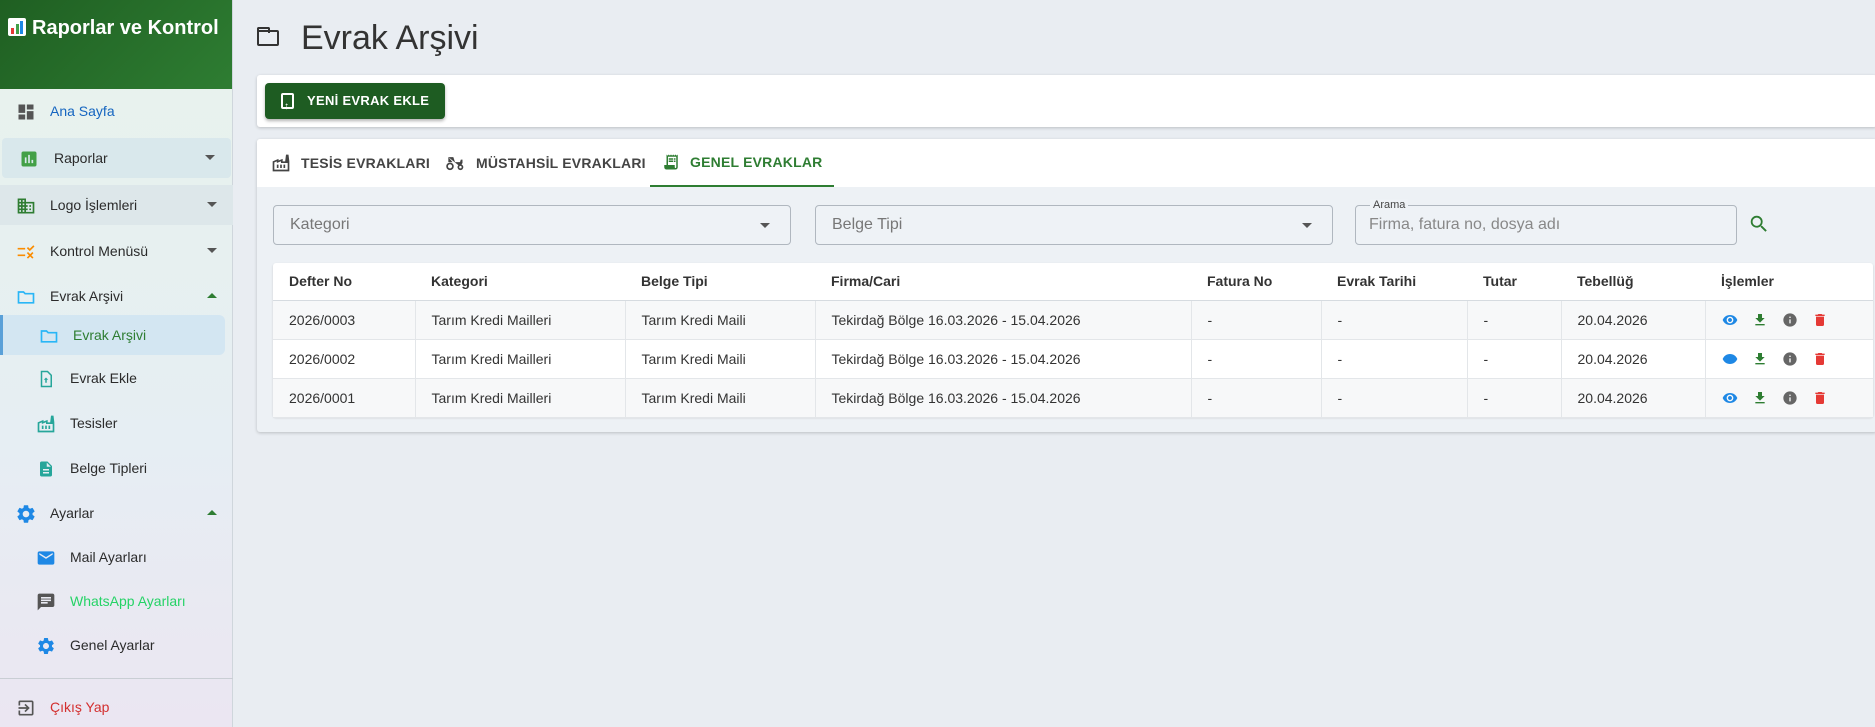 The height and width of the screenshot is (727, 1875). Describe the element at coordinates (532, 225) in the screenshot. I see `category-select: Kategori` at that location.